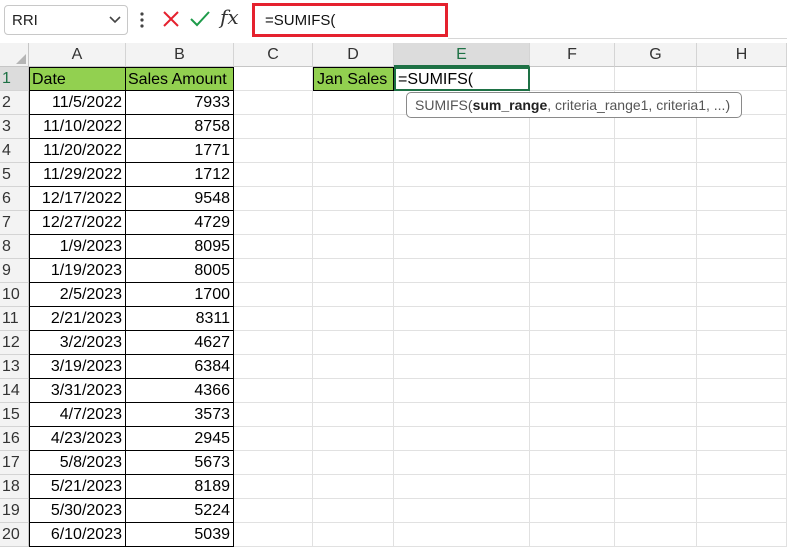 Image resolution: width=787 pixels, height=547 pixels. What do you see at coordinates (656, 463) in the screenshot?
I see `cell-g17` at bounding box center [656, 463].